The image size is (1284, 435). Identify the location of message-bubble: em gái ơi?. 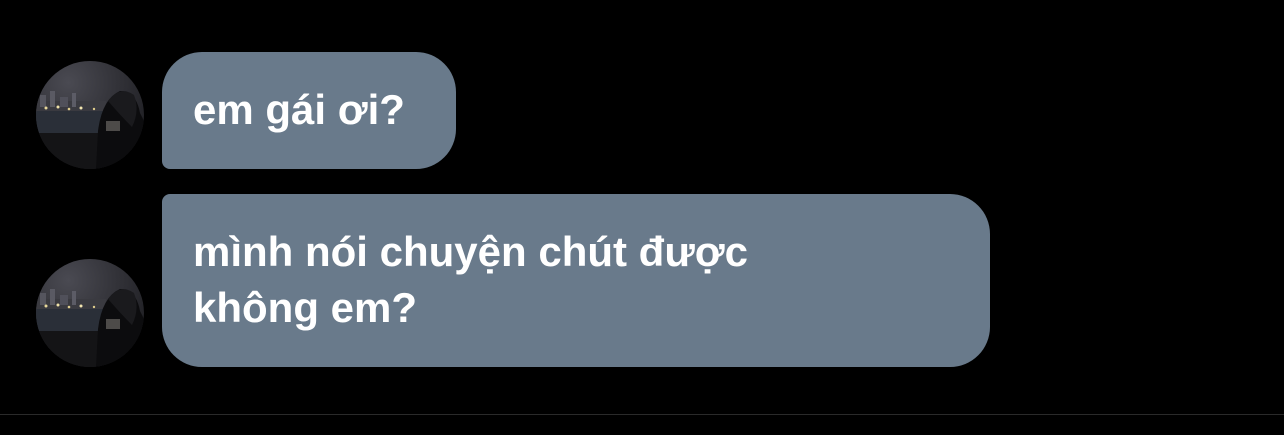
(309, 110).